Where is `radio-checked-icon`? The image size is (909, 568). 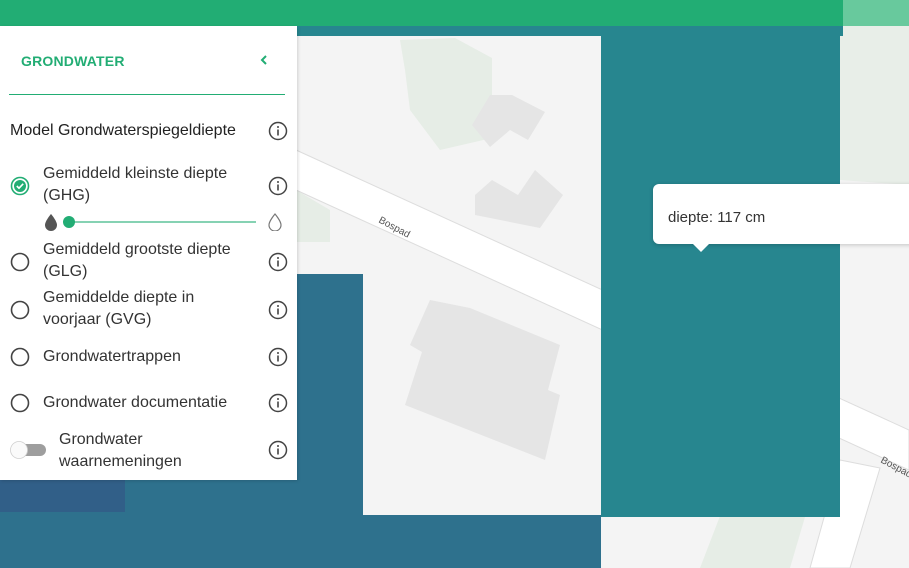
radio-checked-icon is located at coordinates (20, 186).